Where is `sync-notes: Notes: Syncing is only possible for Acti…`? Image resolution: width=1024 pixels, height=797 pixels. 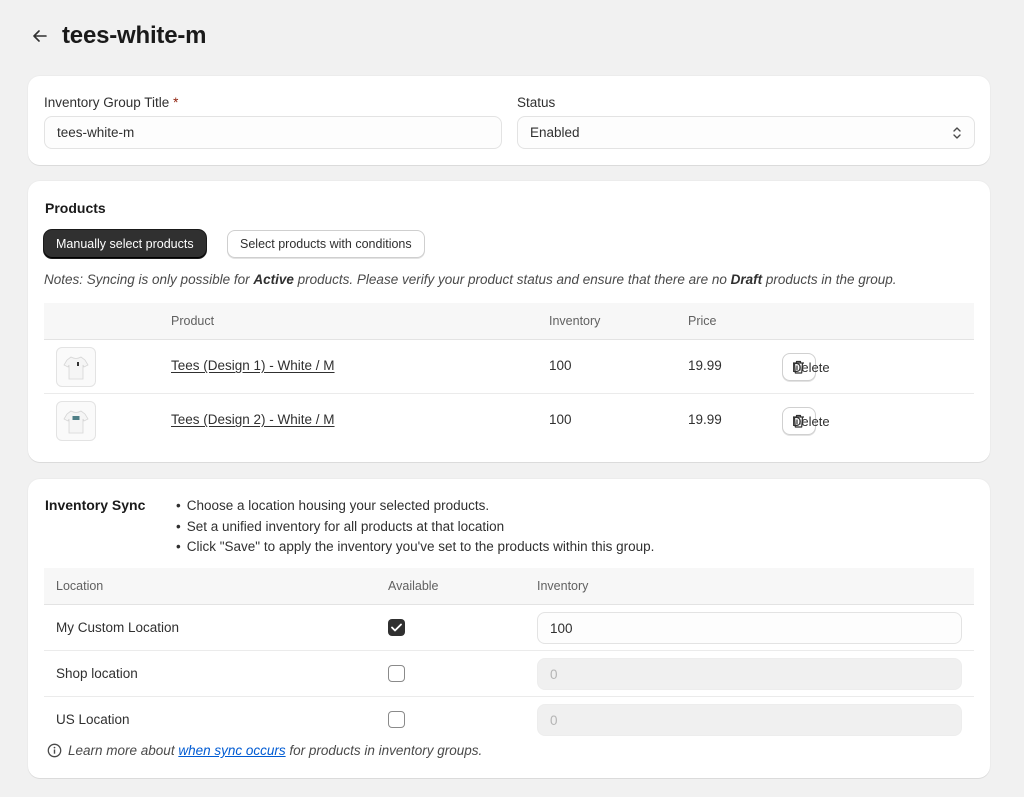
sync-notes: Notes: Syncing is only possible for Acti… is located at coordinates (470, 279).